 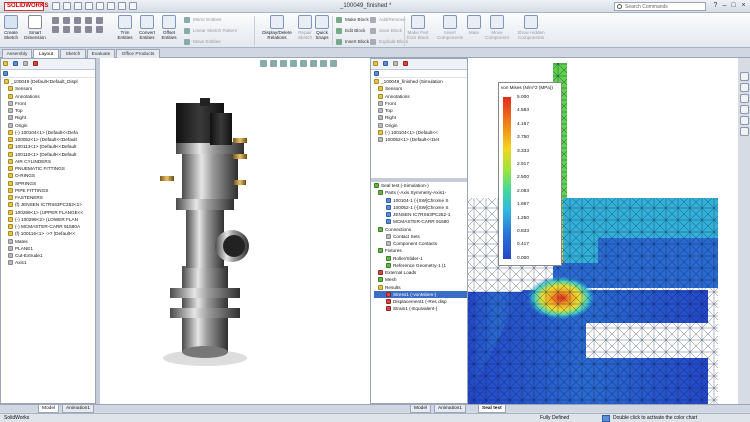 I want to click on tree-item: Roller/Slider-1, so click(x=420, y=258).